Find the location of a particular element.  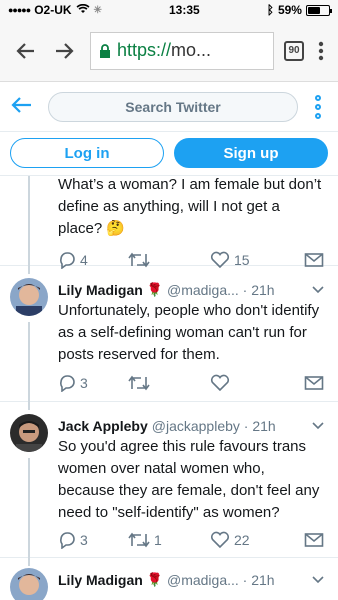

browser-forward-button is located at coordinates (65, 51).